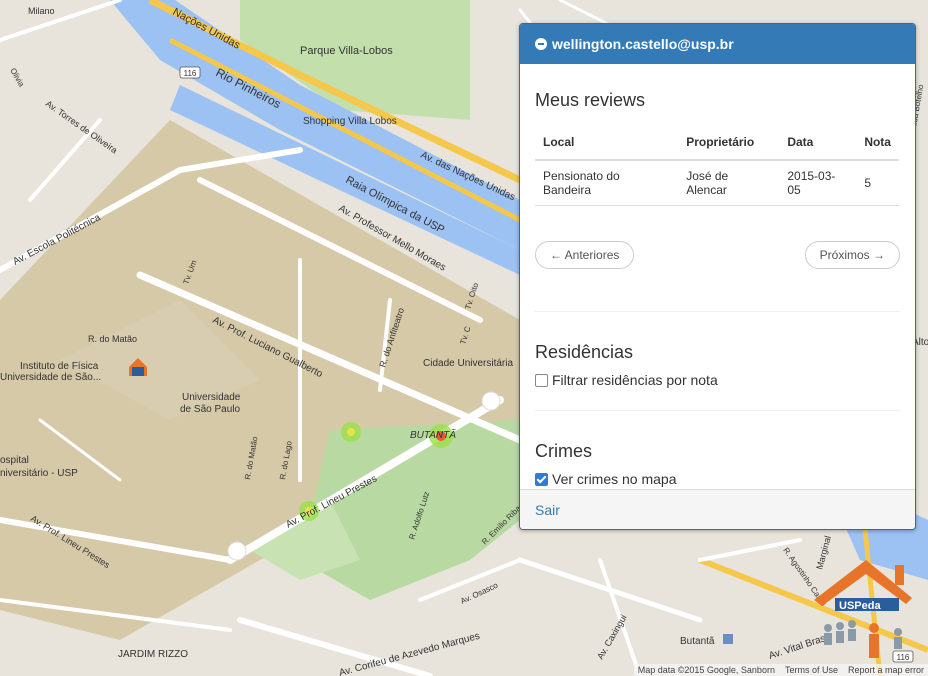 This screenshot has height=676, width=928. I want to click on report-map-error-link: Report a map error, so click(886, 670).